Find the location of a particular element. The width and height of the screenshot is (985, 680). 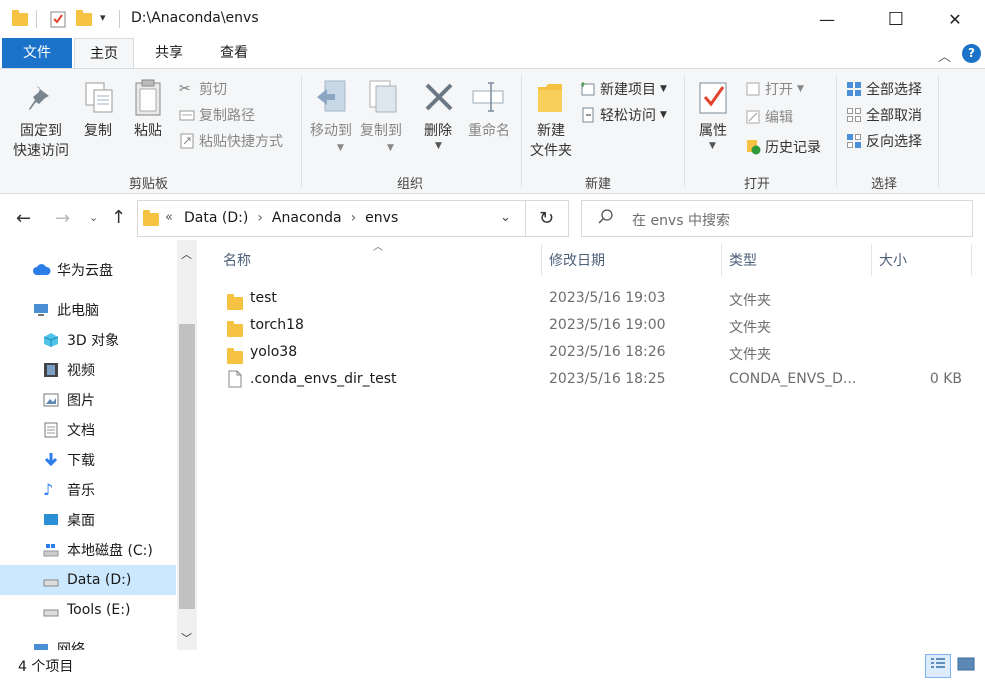

invert-selection-label: 反向选择 is located at coordinates (894, 142).